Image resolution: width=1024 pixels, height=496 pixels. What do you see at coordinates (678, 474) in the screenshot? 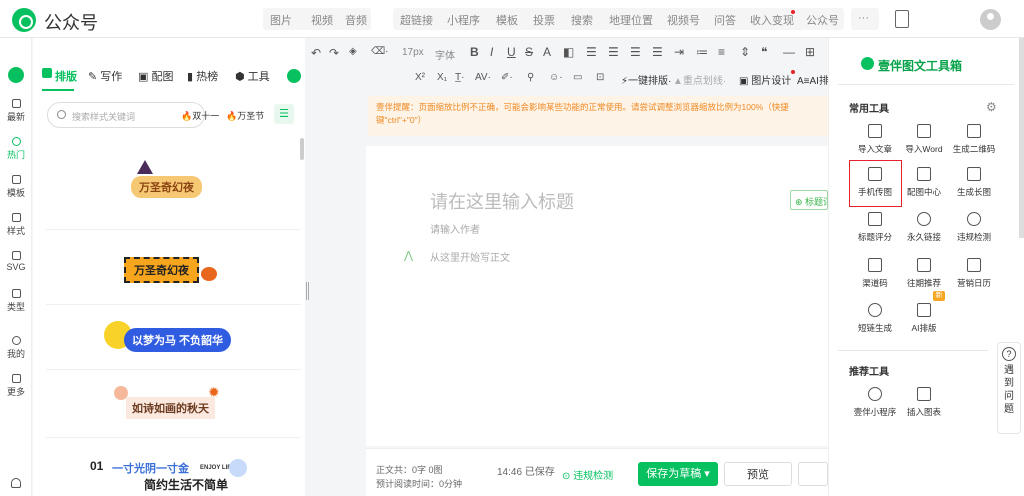
I see `save-draft-button: 保存为草稿 ▾` at bounding box center [678, 474].